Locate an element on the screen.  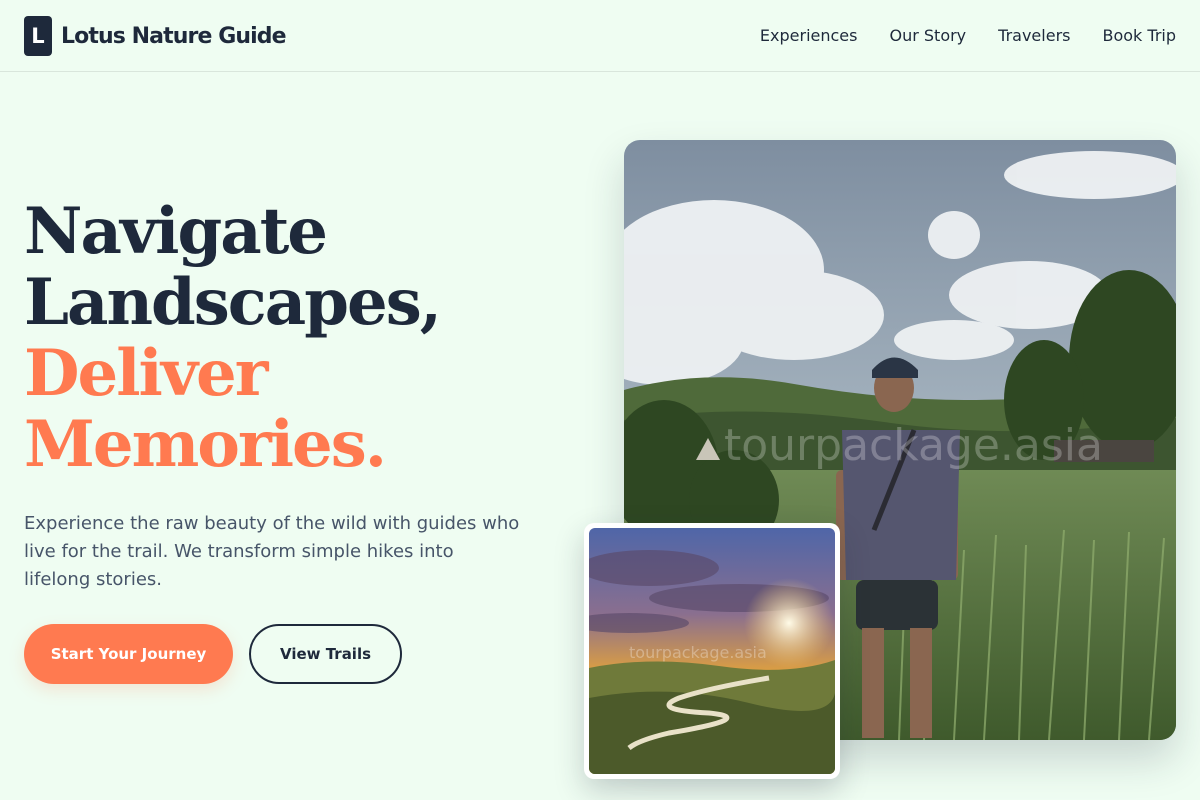
hero-title-line-1: Navigate is located at coordinates (176, 231).